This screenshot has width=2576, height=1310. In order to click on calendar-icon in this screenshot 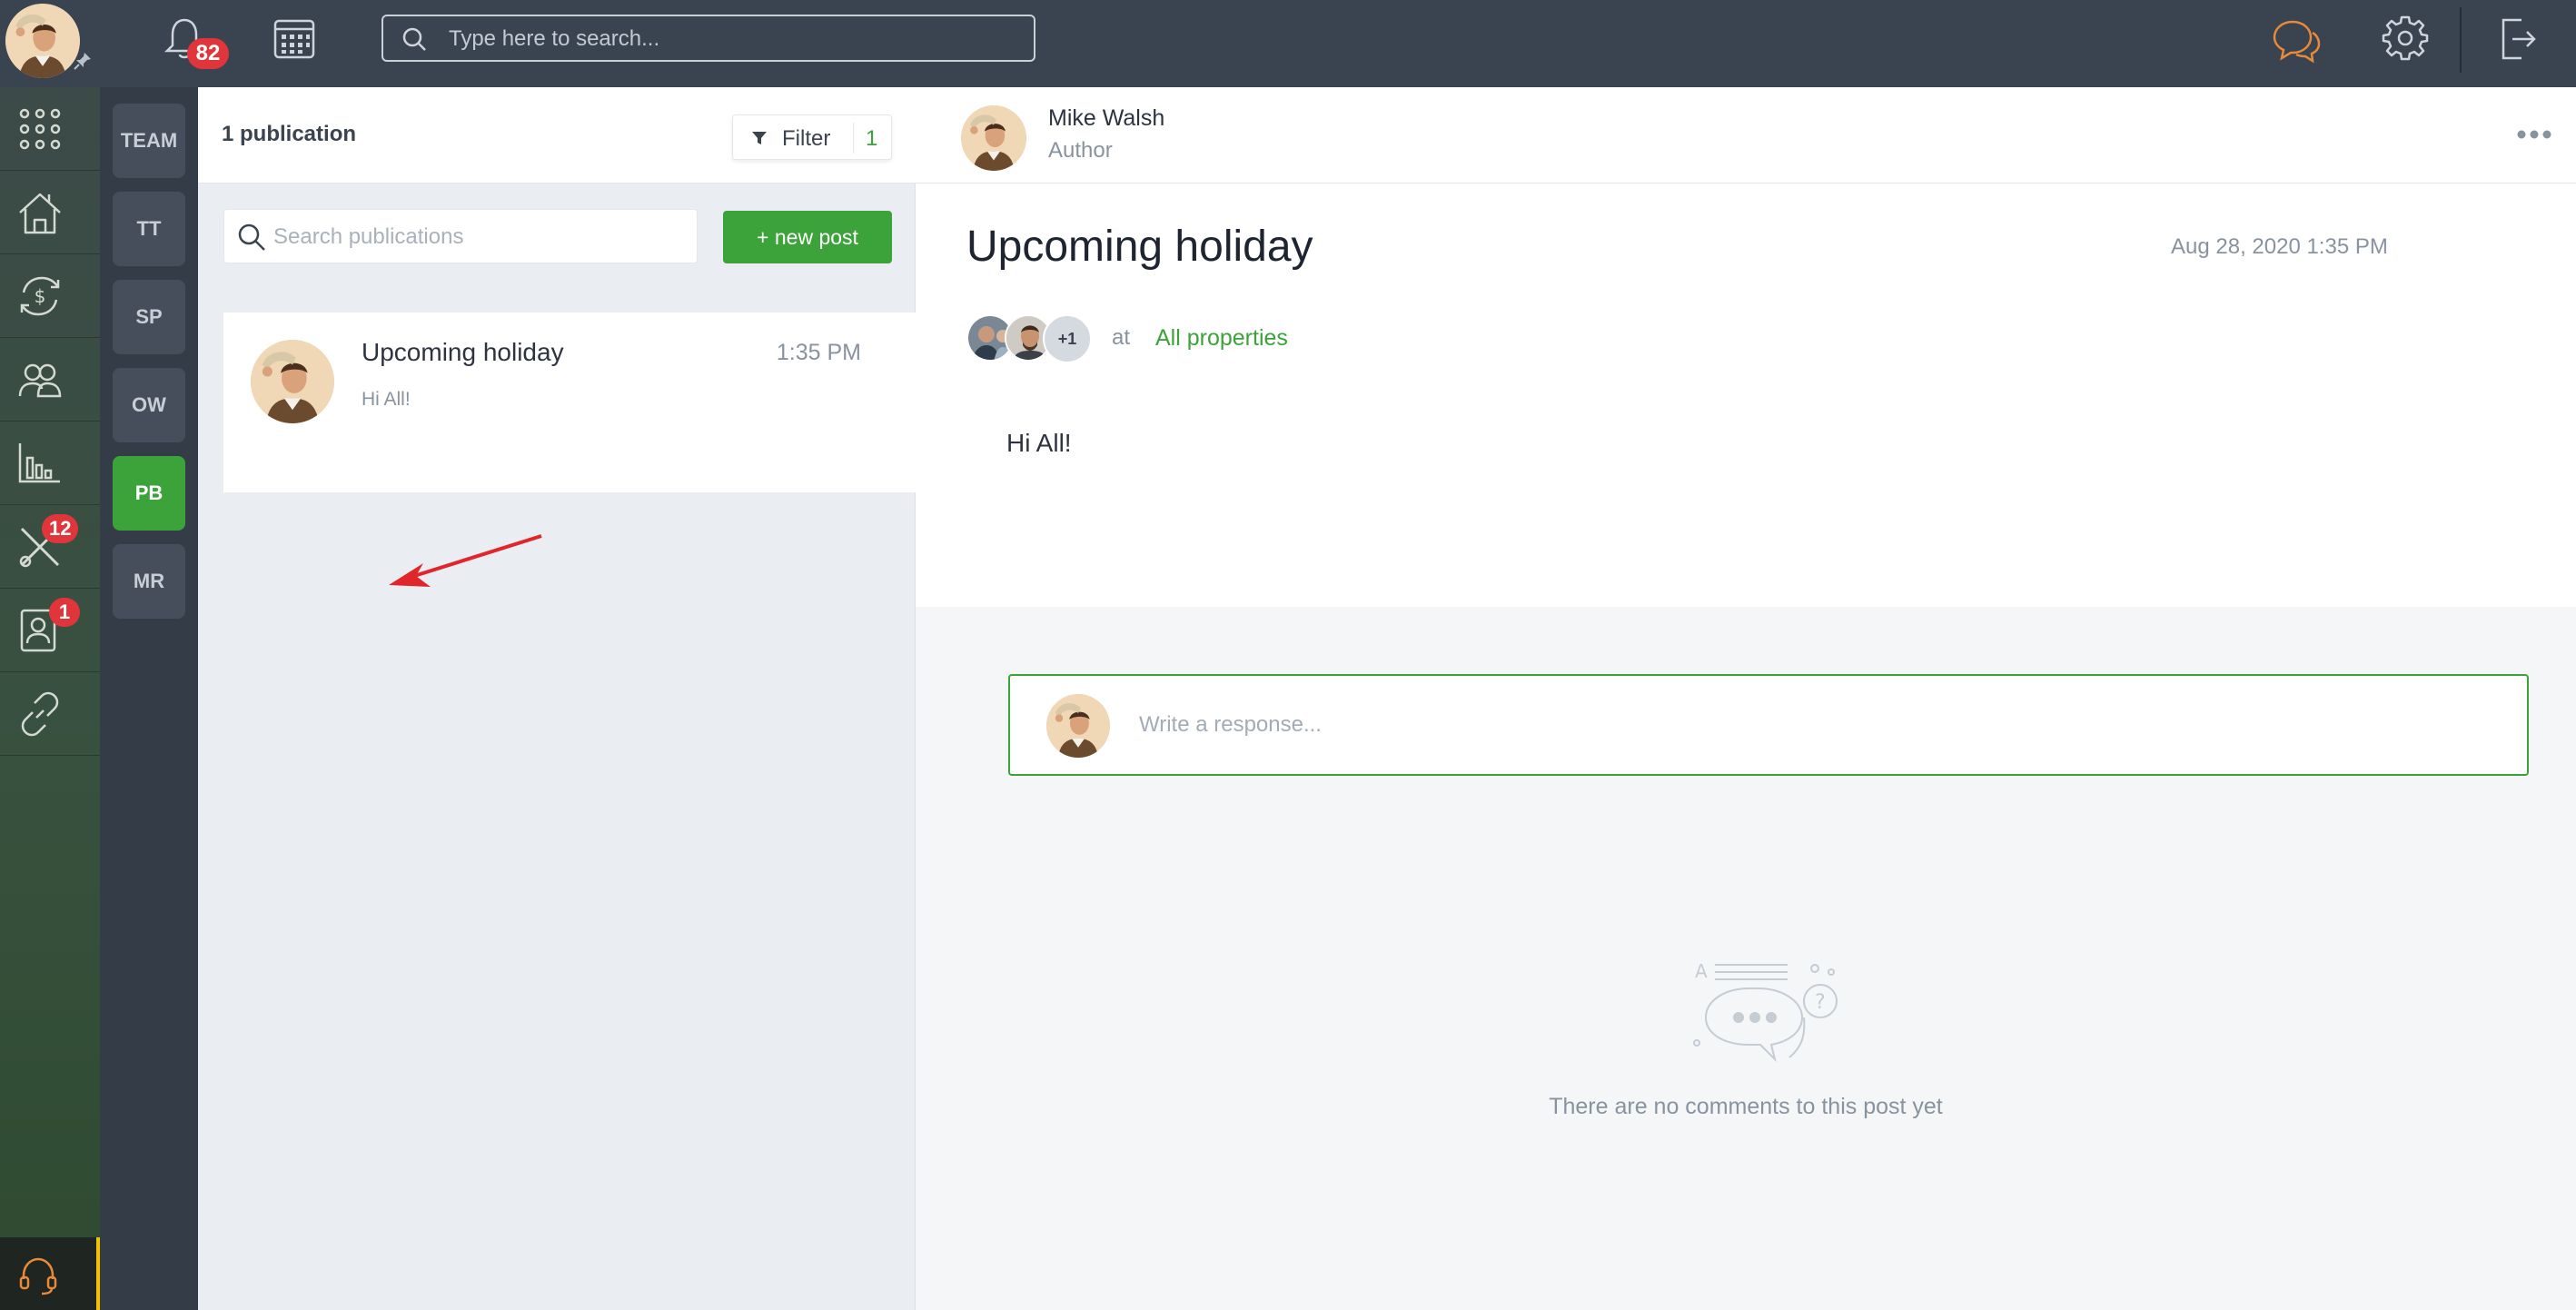, I will do `click(294, 39)`.